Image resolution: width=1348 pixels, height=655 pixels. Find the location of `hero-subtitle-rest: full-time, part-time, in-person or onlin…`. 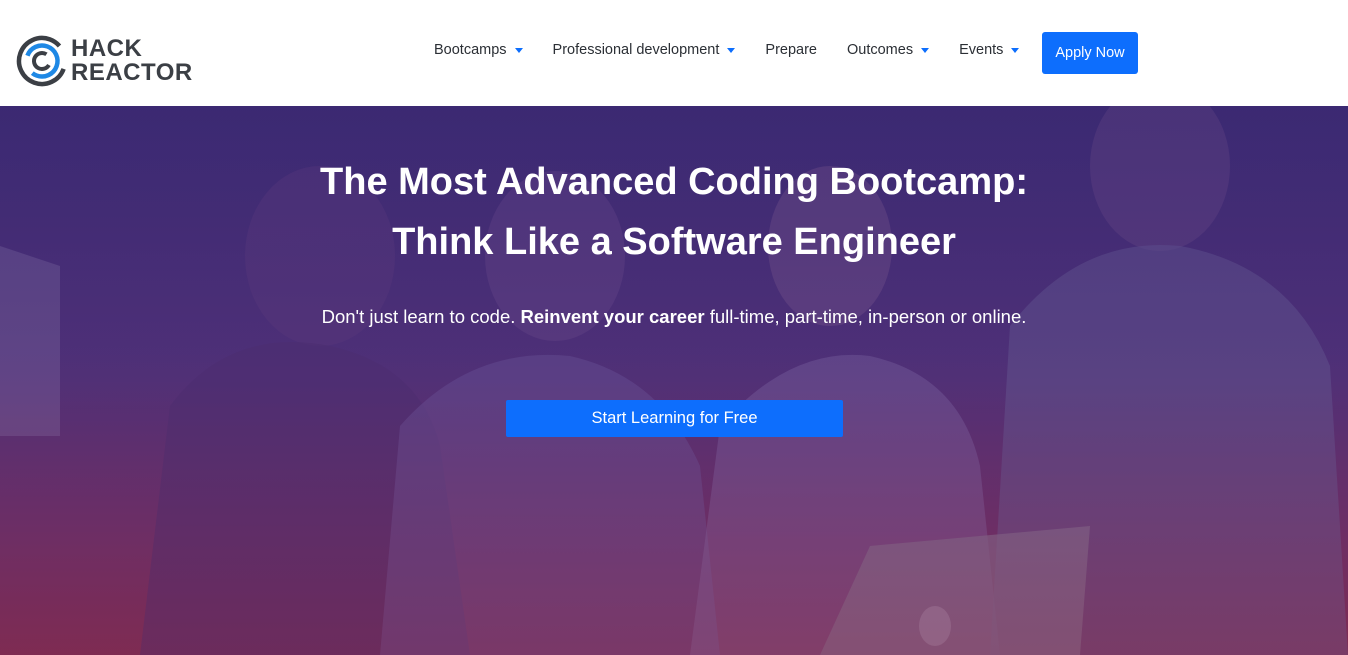

hero-subtitle-rest: full-time, part-time, in-person or onlin… is located at coordinates (865, 316).